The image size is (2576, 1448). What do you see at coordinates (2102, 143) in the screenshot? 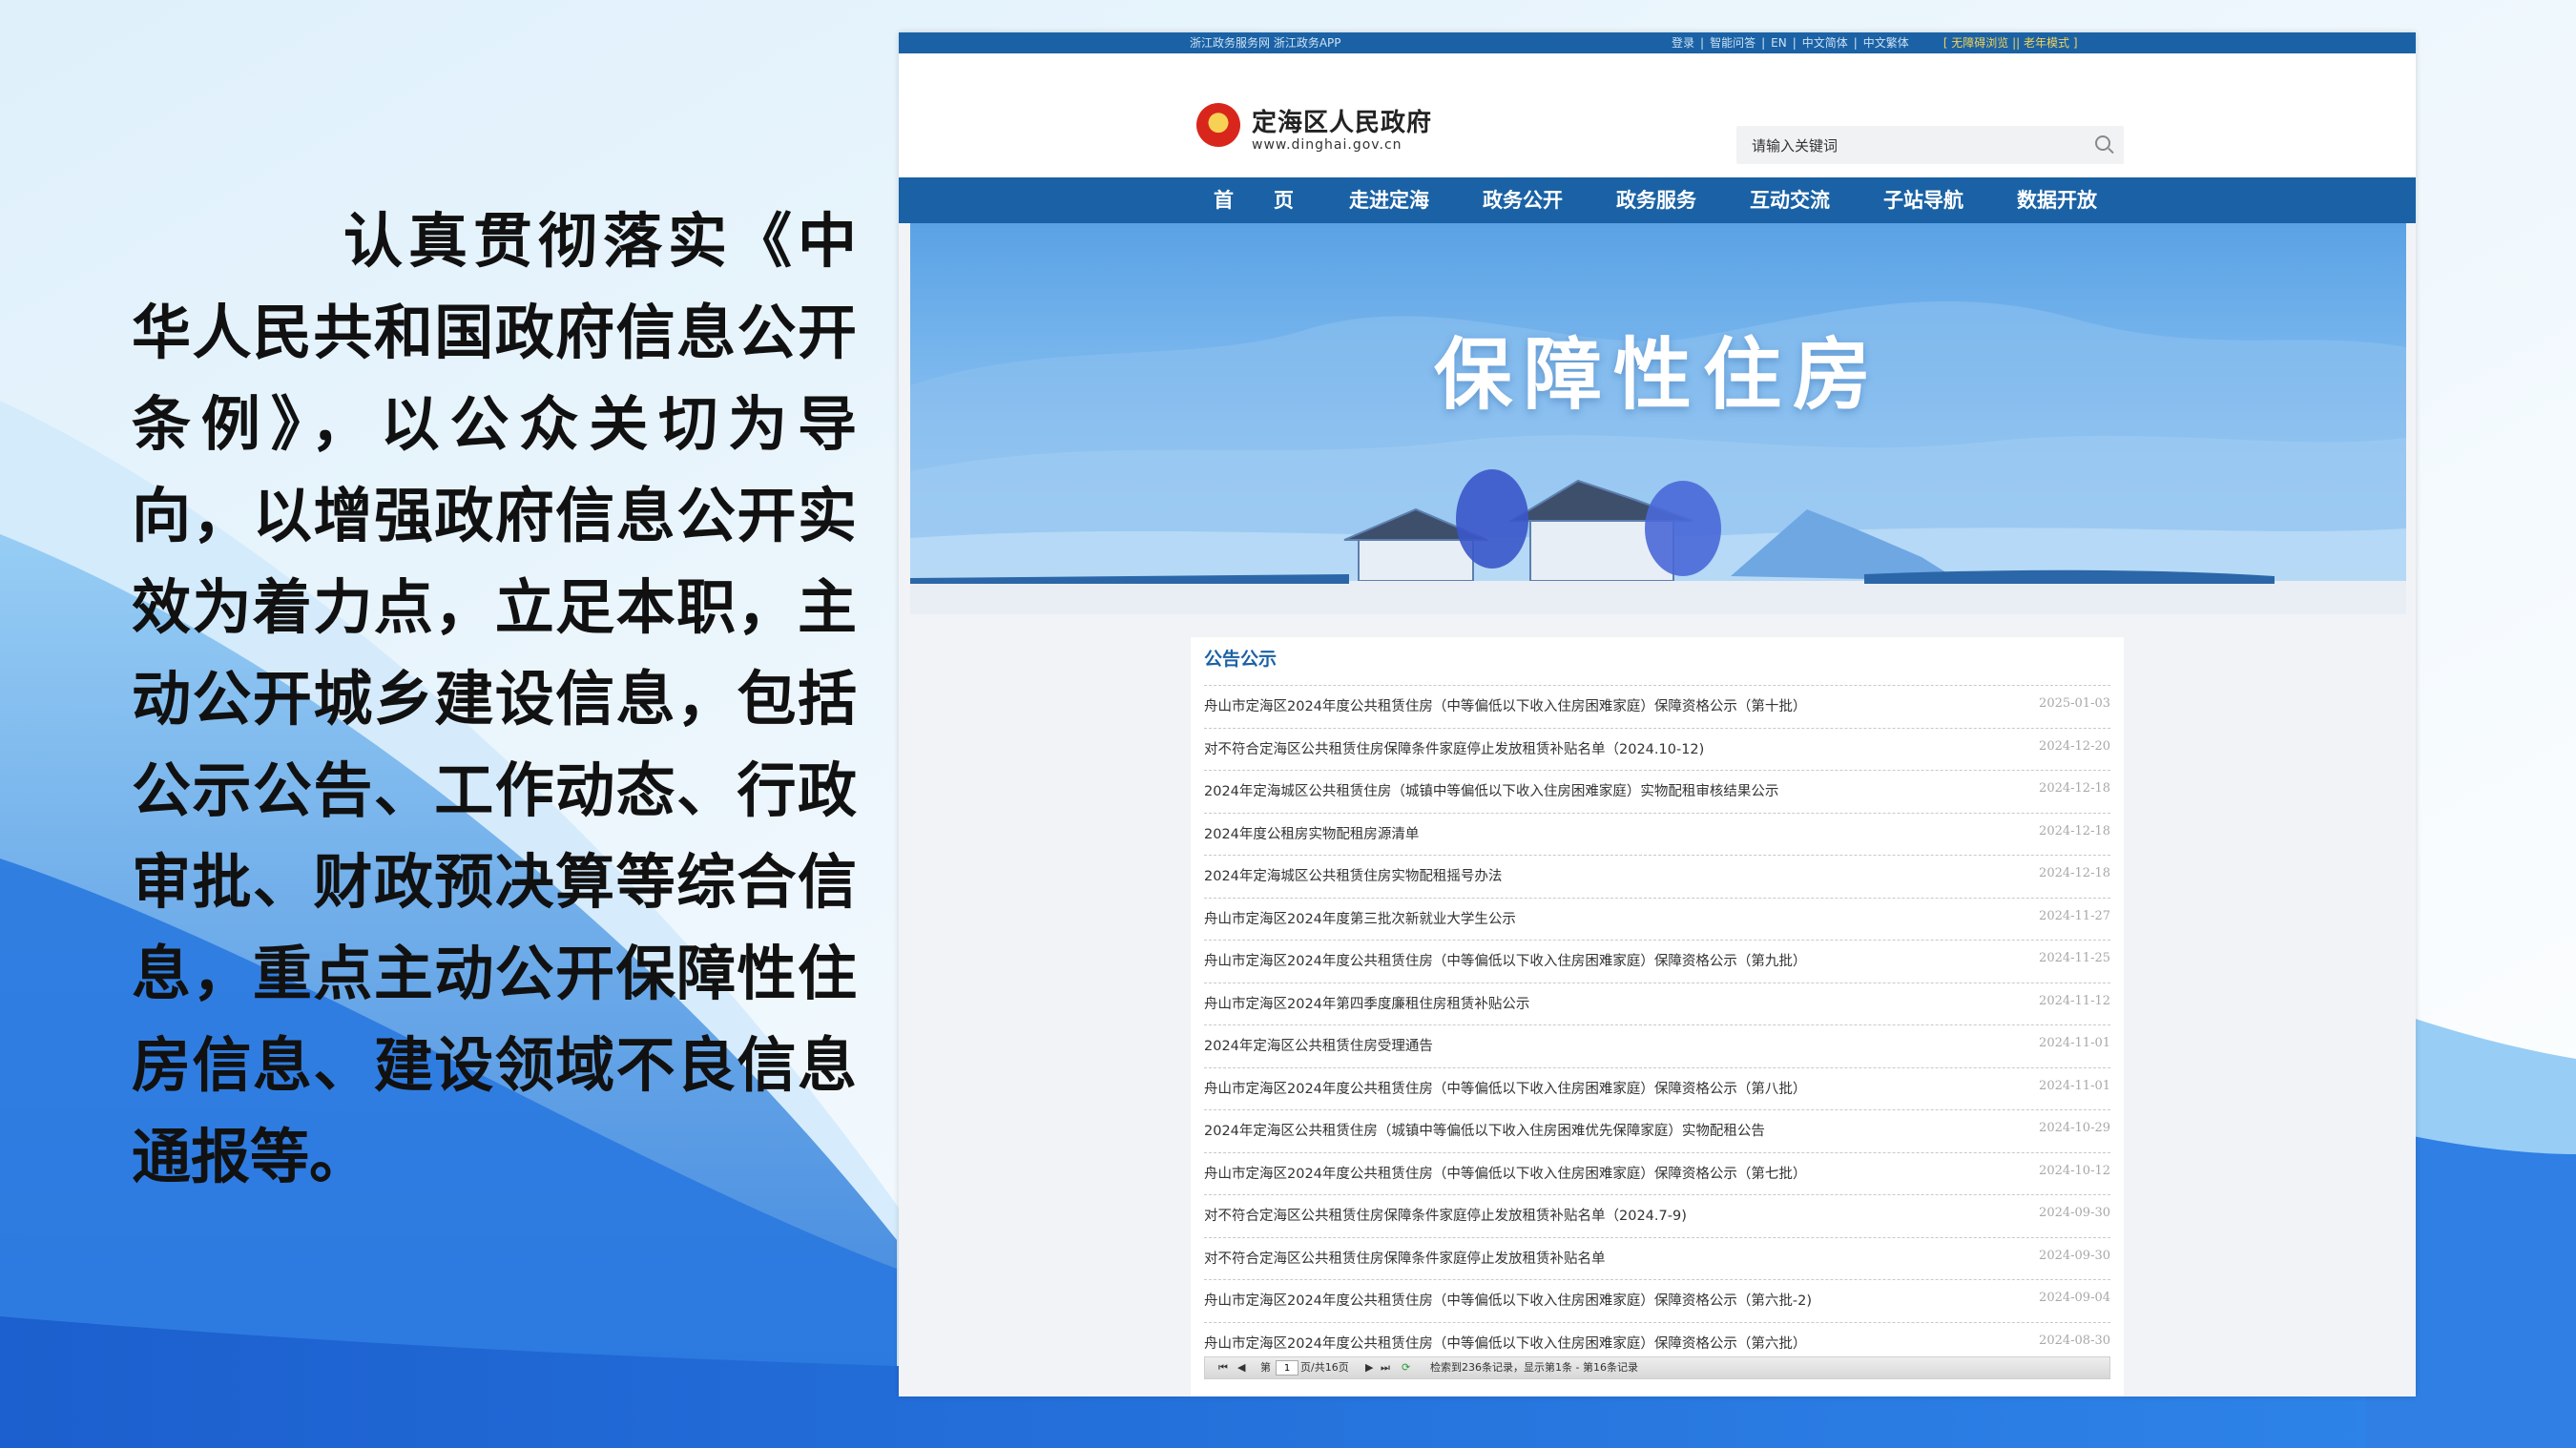
I see `search-icon` at bounding box center [2102, 143].